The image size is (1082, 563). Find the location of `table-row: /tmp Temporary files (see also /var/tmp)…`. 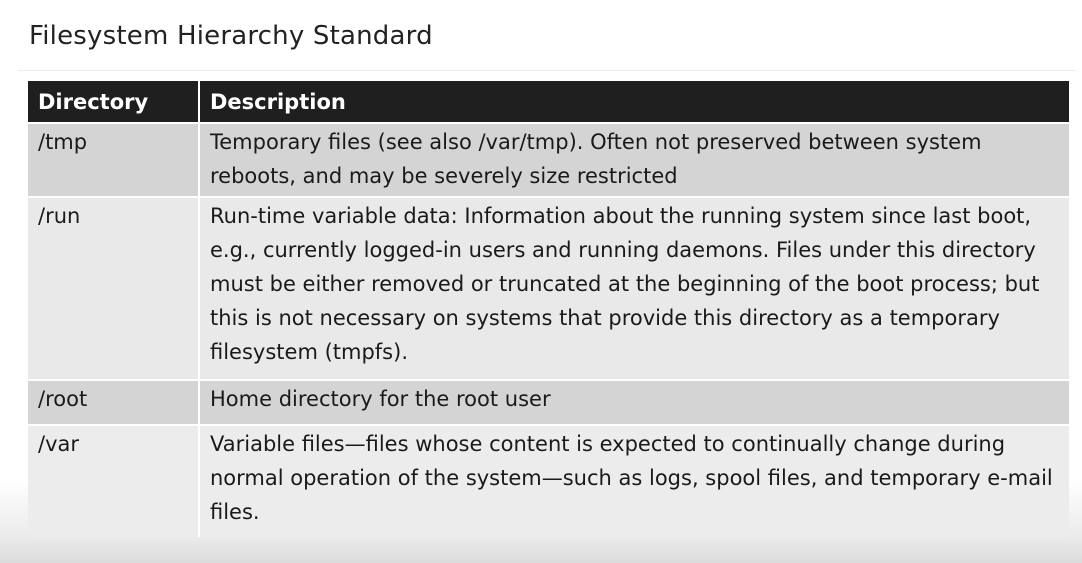

table-row: /tmp Temporary files (see also /var/tmp)… is located at coordinates (548, 159).